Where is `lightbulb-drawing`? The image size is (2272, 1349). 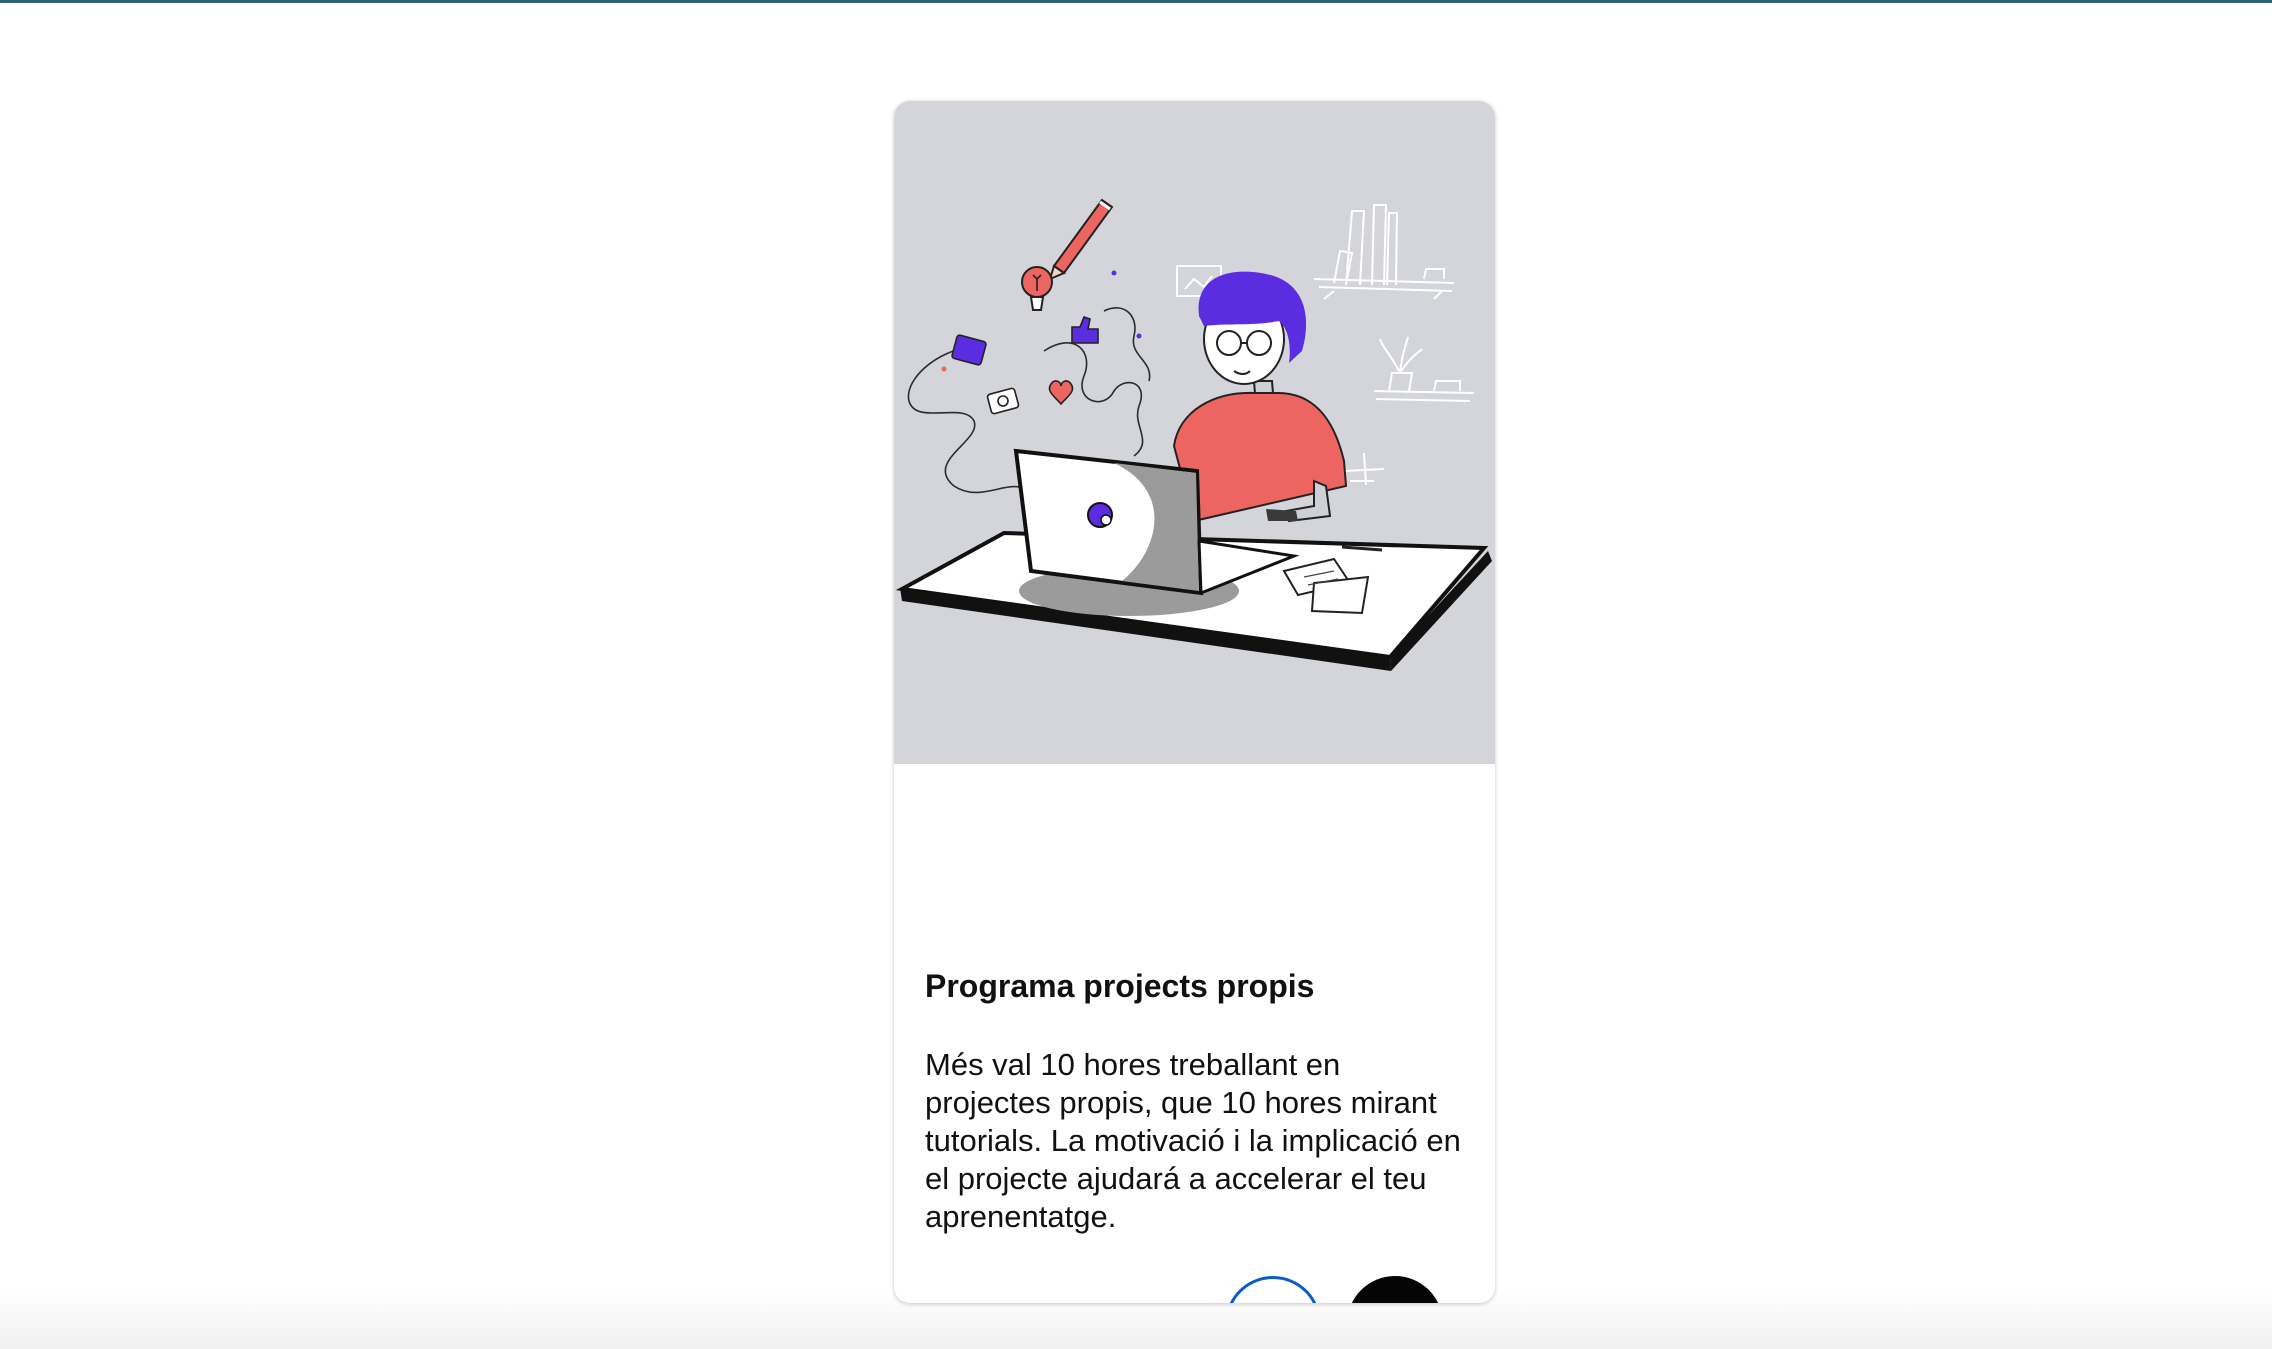
lightbulb-drawing is located at coordinates (1037, 288).